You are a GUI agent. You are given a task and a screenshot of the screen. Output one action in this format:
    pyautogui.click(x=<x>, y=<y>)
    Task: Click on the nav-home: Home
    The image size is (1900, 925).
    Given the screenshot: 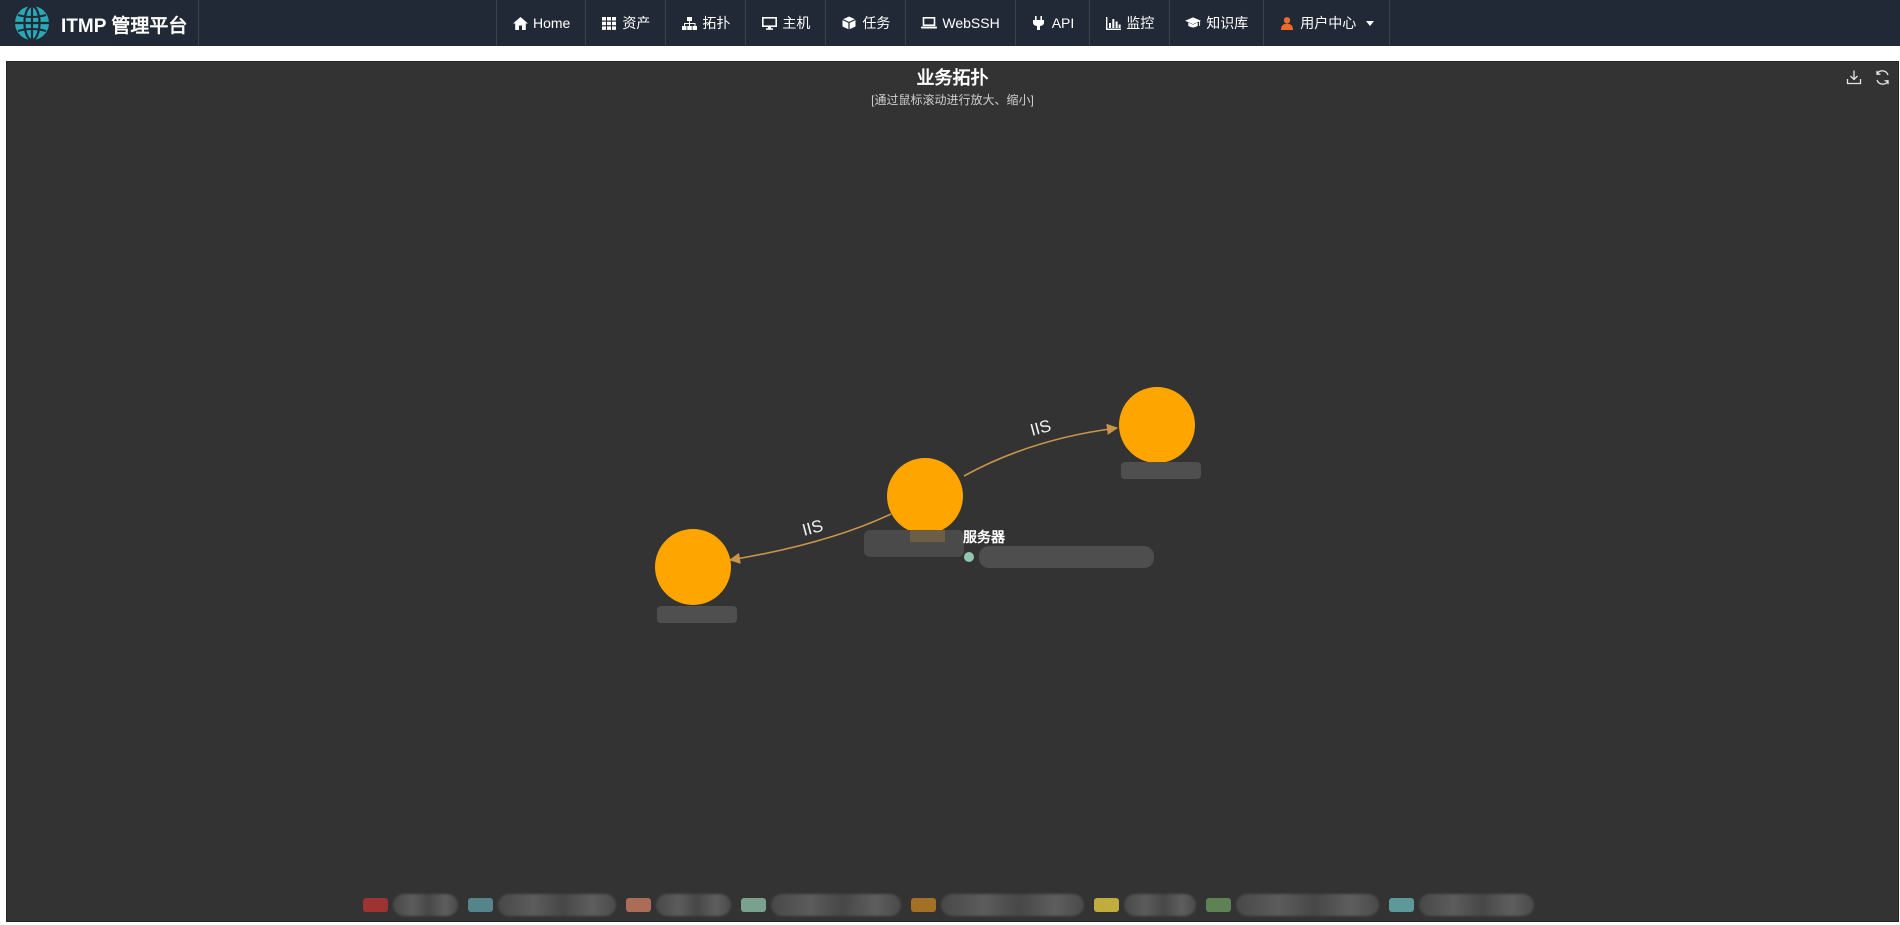 What is the action you would take?
    pyautogui.click(x=542, y=23)
    